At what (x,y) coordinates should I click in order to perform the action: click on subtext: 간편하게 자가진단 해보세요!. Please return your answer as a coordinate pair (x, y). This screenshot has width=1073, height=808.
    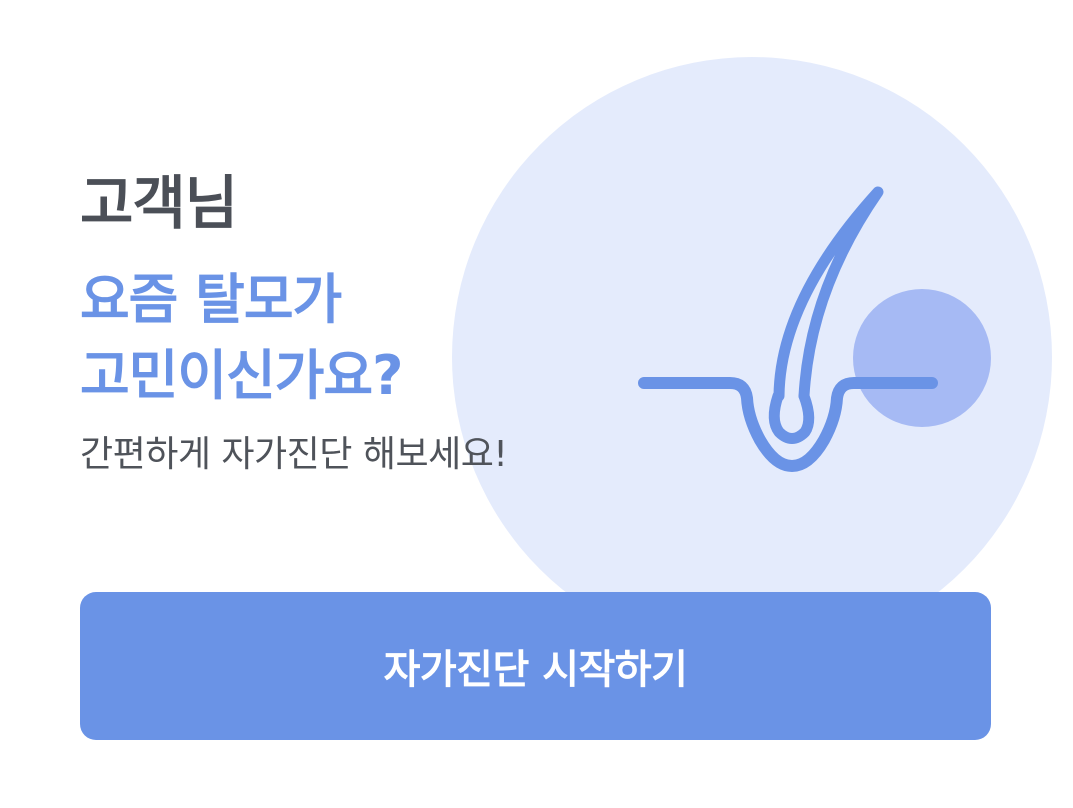
    Looking at the image, I should click on (294, 454).